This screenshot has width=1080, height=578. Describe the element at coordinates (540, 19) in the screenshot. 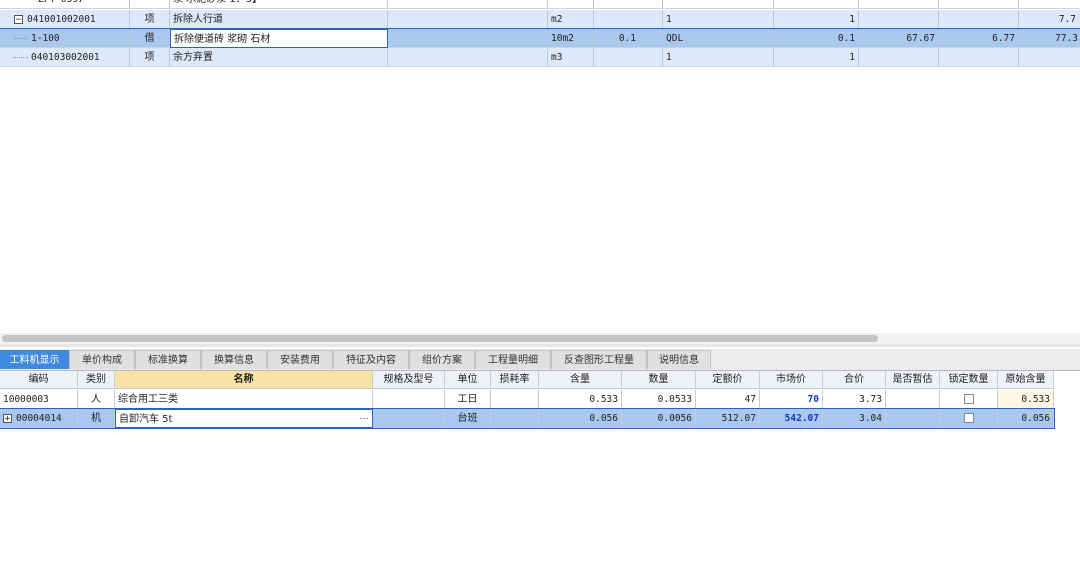

I see `table-row: −041001002001 项 拆除人行道 m2 1 1 7.7` at that location.